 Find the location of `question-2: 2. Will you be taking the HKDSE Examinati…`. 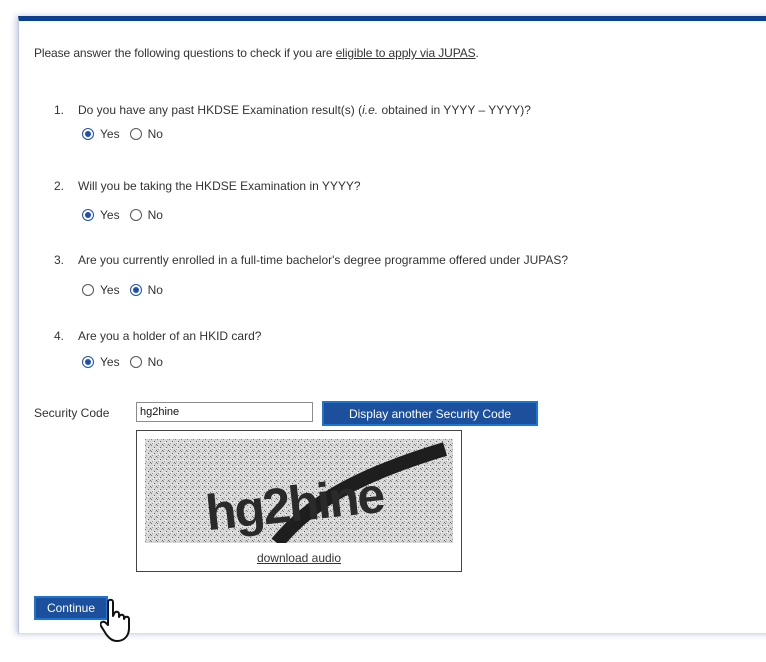

question-2: 2. Will you be taking the HKDSE Examinati… is located at coordinates (207, 186).